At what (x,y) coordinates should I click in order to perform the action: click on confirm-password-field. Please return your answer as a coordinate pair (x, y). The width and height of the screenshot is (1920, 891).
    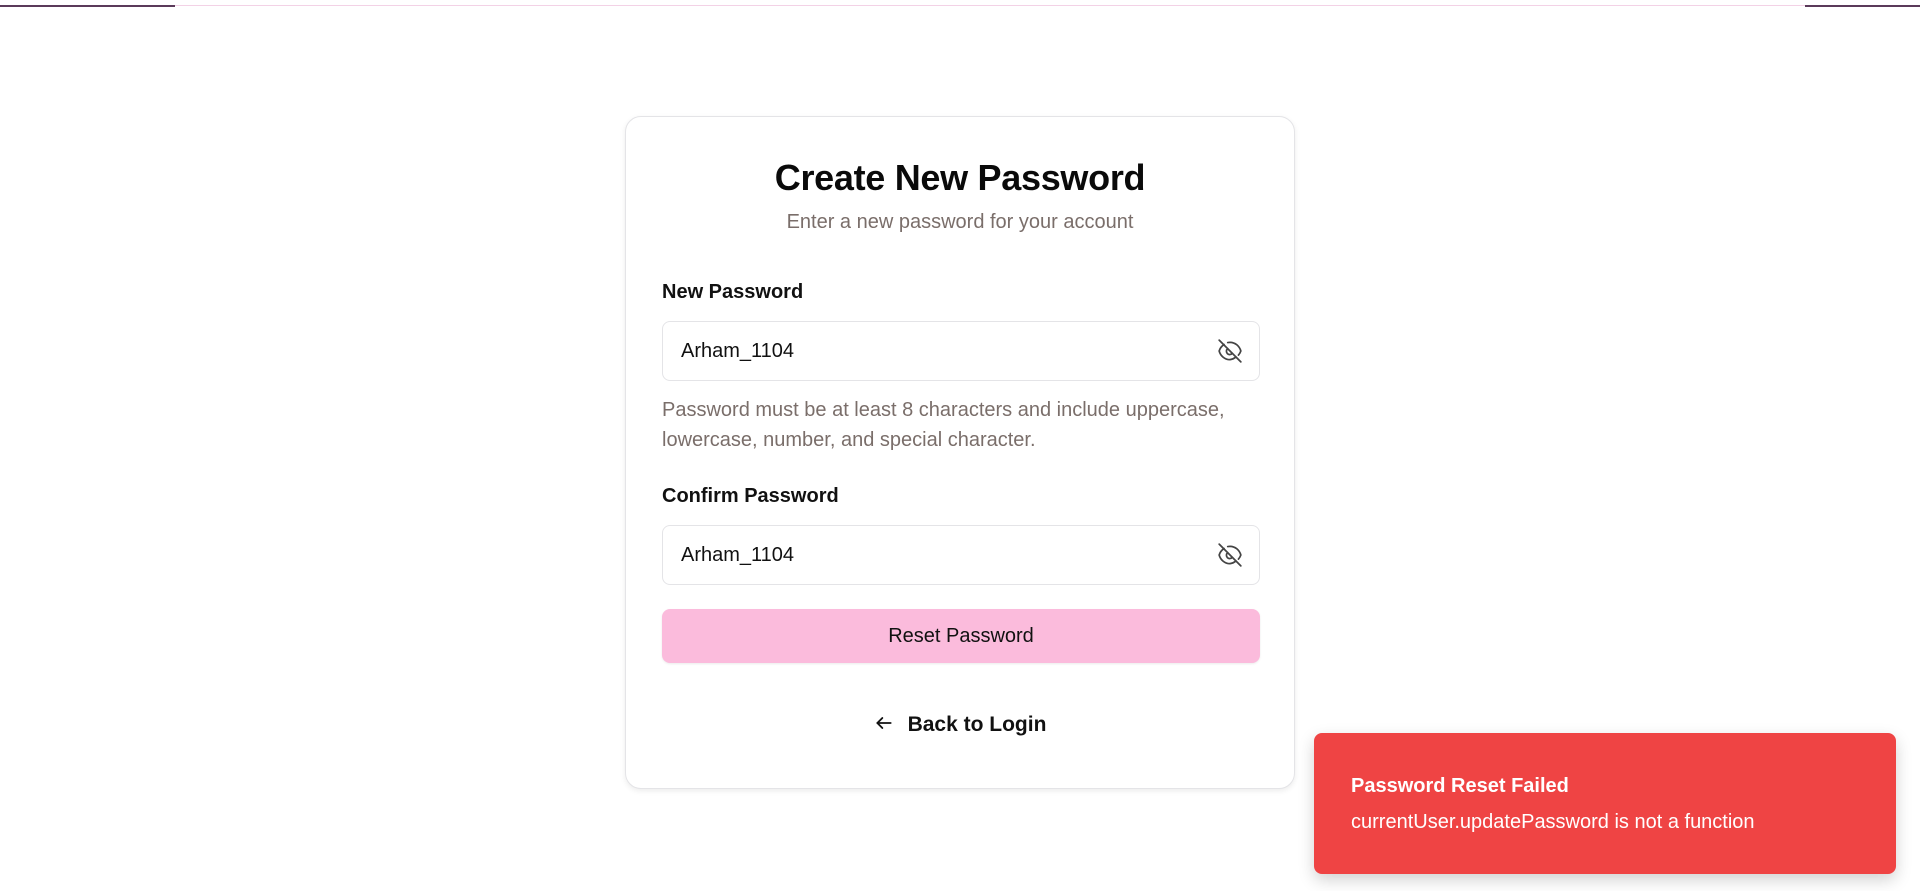
    Looking at the image, I should click on (961, 555).